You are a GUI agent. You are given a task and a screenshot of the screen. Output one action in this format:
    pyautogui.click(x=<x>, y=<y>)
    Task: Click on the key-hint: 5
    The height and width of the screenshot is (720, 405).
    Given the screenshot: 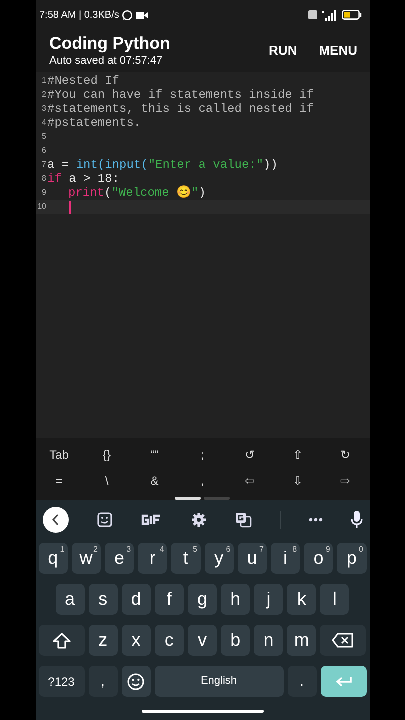 What is the action you would take?
    pyautogui.click(x=195, y=550)
    